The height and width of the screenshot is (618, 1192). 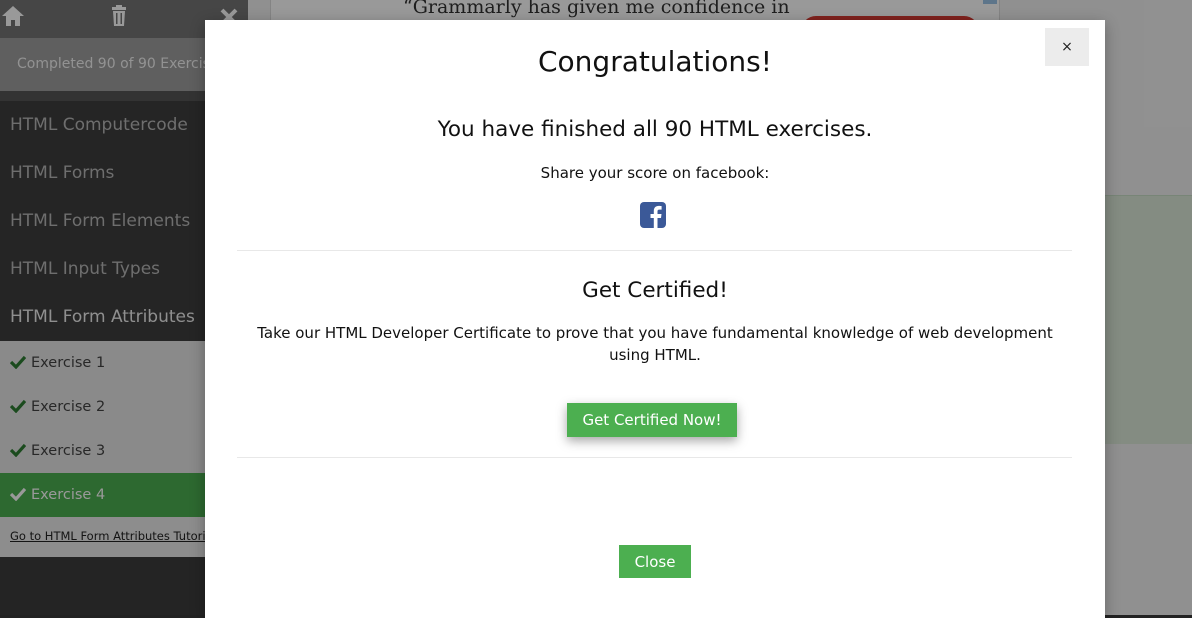 What do you see at coordinates (653, 215) in the screenshot?
I see `facebook-icon` at bounding box center [653, 215].